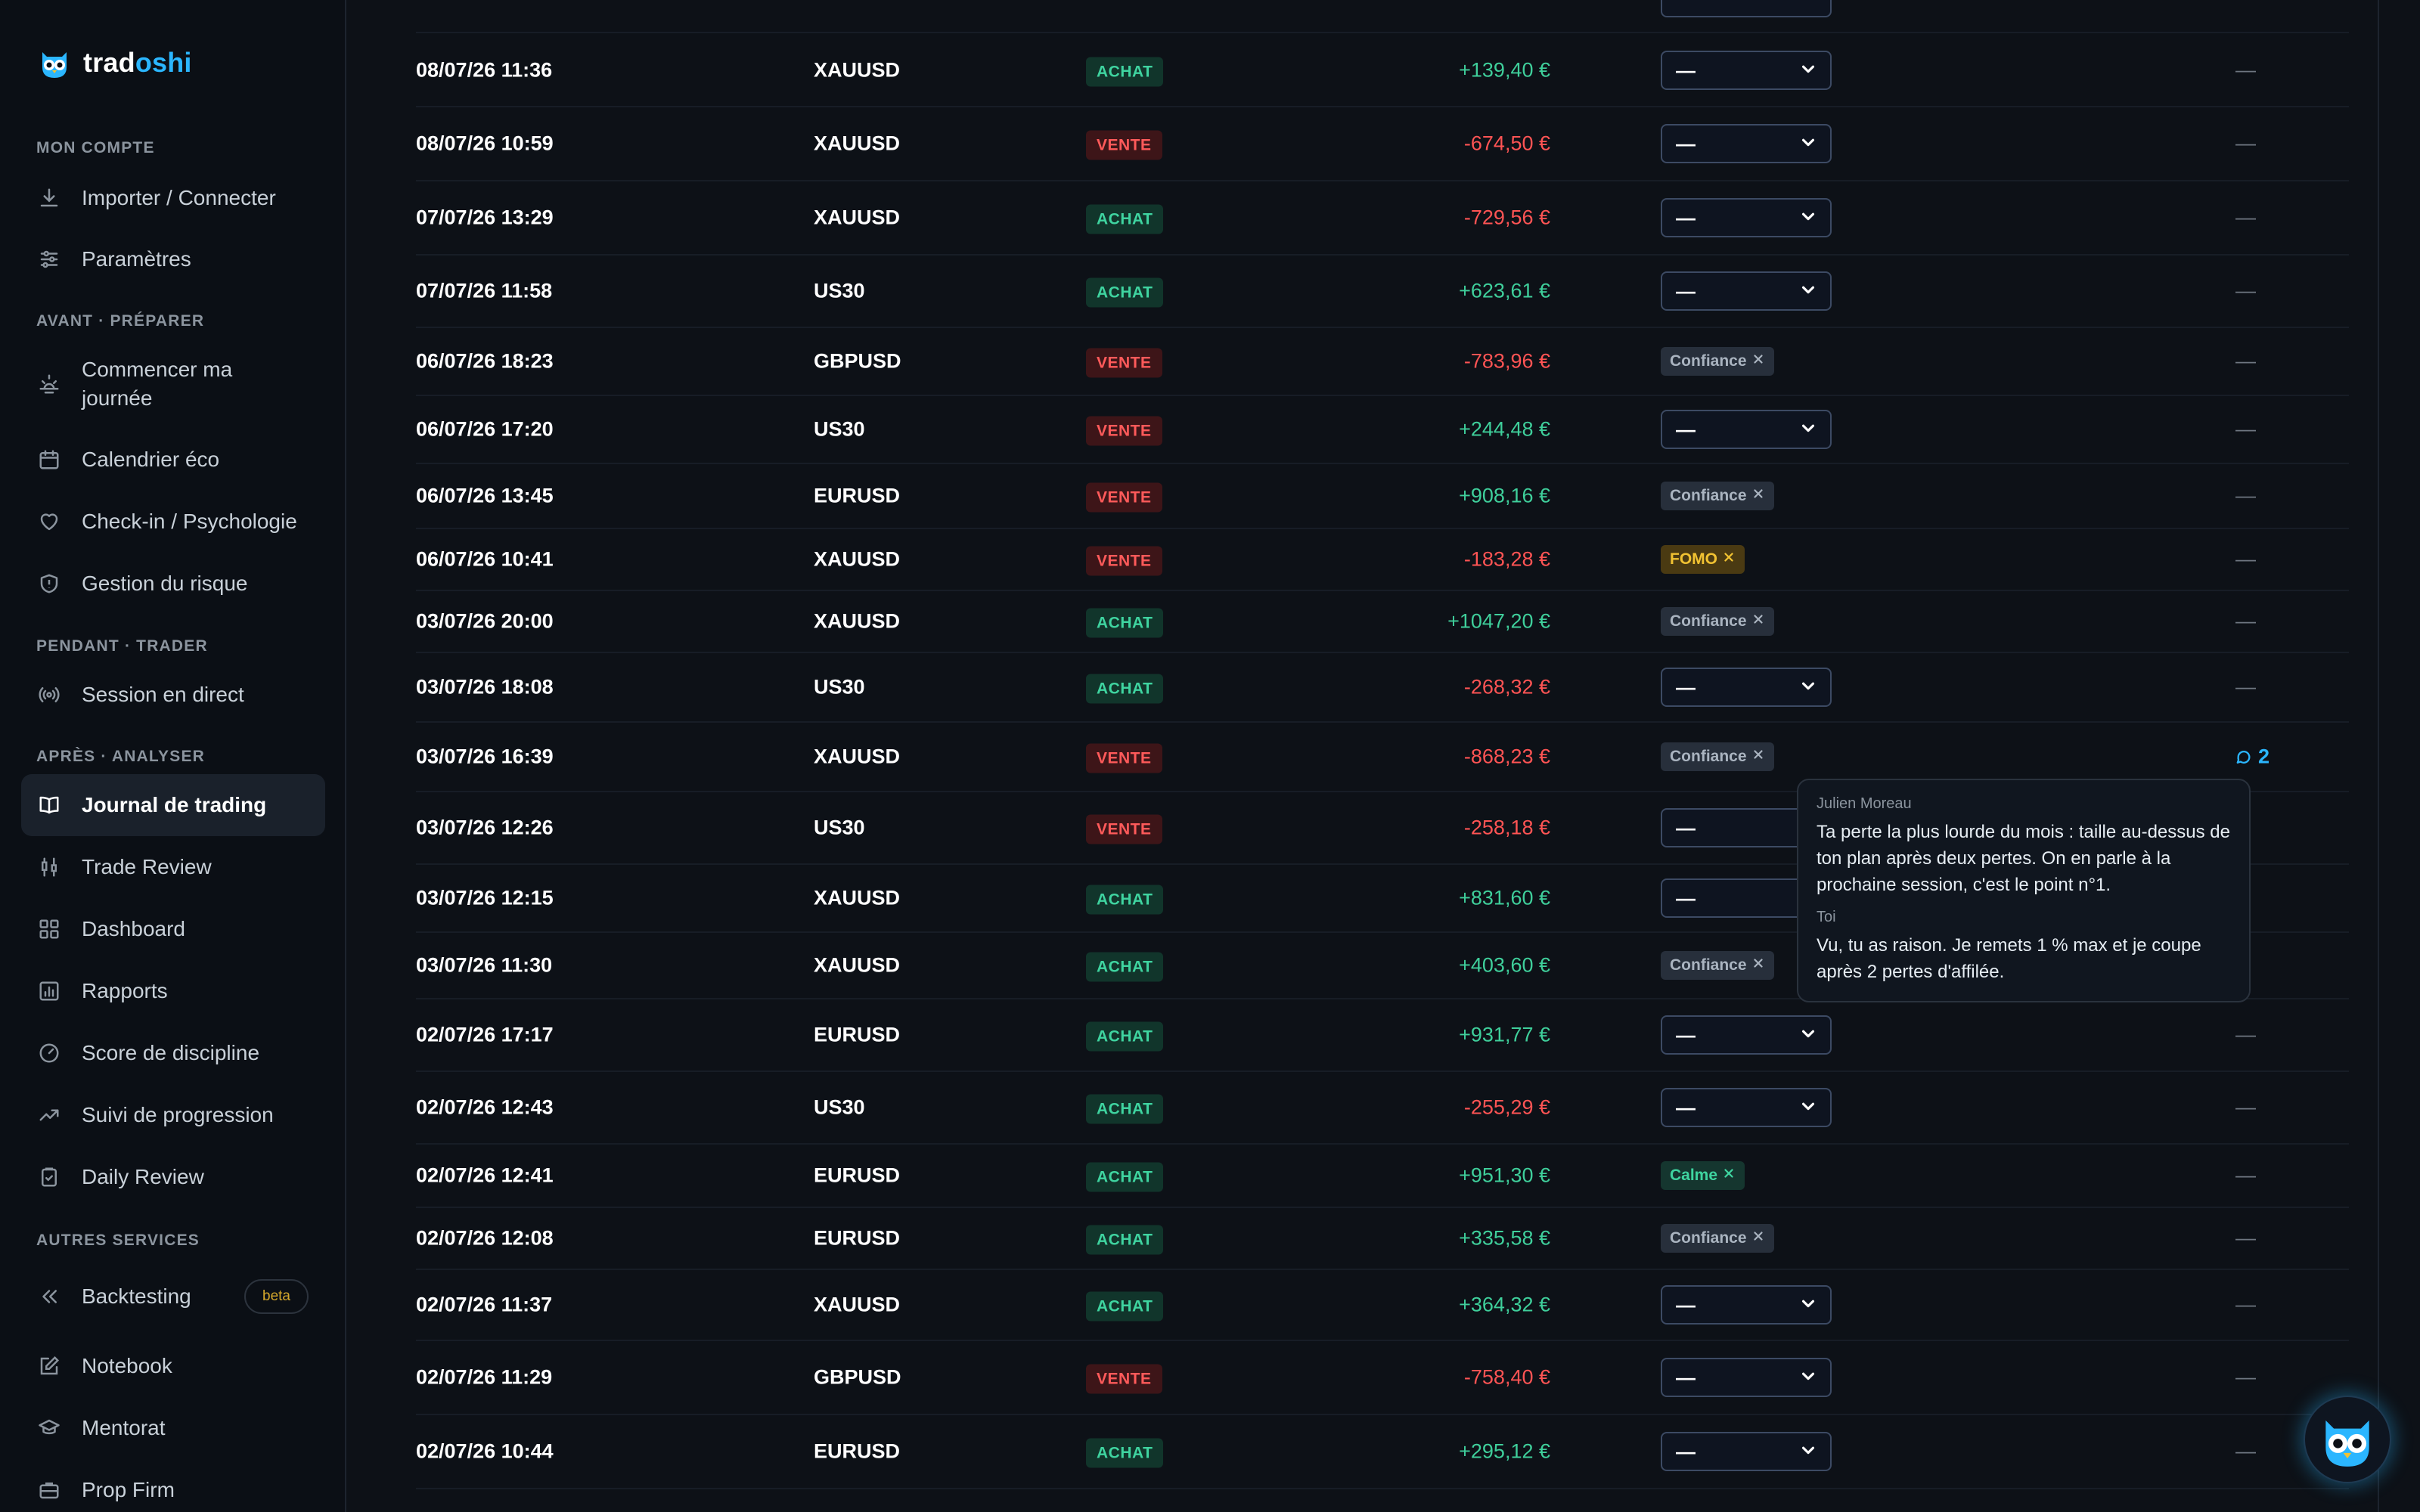 The height and width of the screenshot is (1512, 2420). I want to click on trade-date: 06/07/26 13:45, so click(485, 495).